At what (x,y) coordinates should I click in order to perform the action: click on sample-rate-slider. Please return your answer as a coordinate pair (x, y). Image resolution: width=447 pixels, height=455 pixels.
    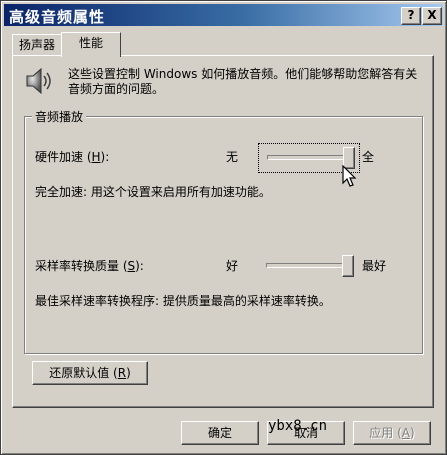
    Looking at the image, I should click on (308, 266).